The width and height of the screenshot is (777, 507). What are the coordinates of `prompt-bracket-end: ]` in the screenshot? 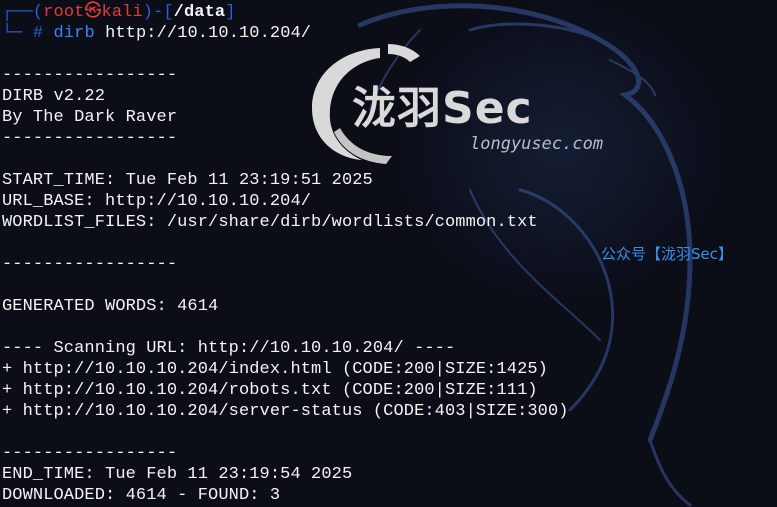 It's located at (230, 12).